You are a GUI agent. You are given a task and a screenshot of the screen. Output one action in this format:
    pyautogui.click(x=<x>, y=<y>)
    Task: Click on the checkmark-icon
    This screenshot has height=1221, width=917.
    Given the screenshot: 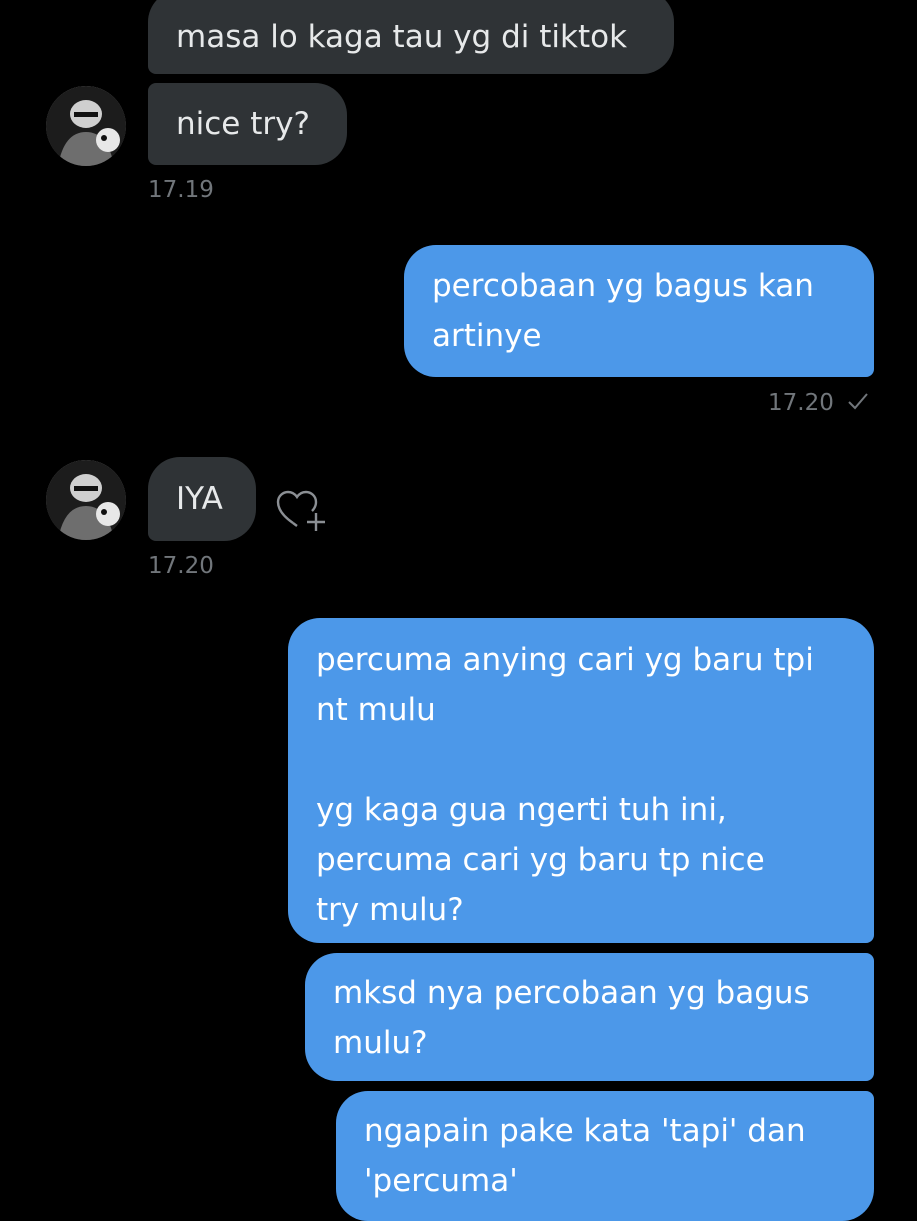 What is the action you would take?
    pyautogui.click(x=858, y=403)
    